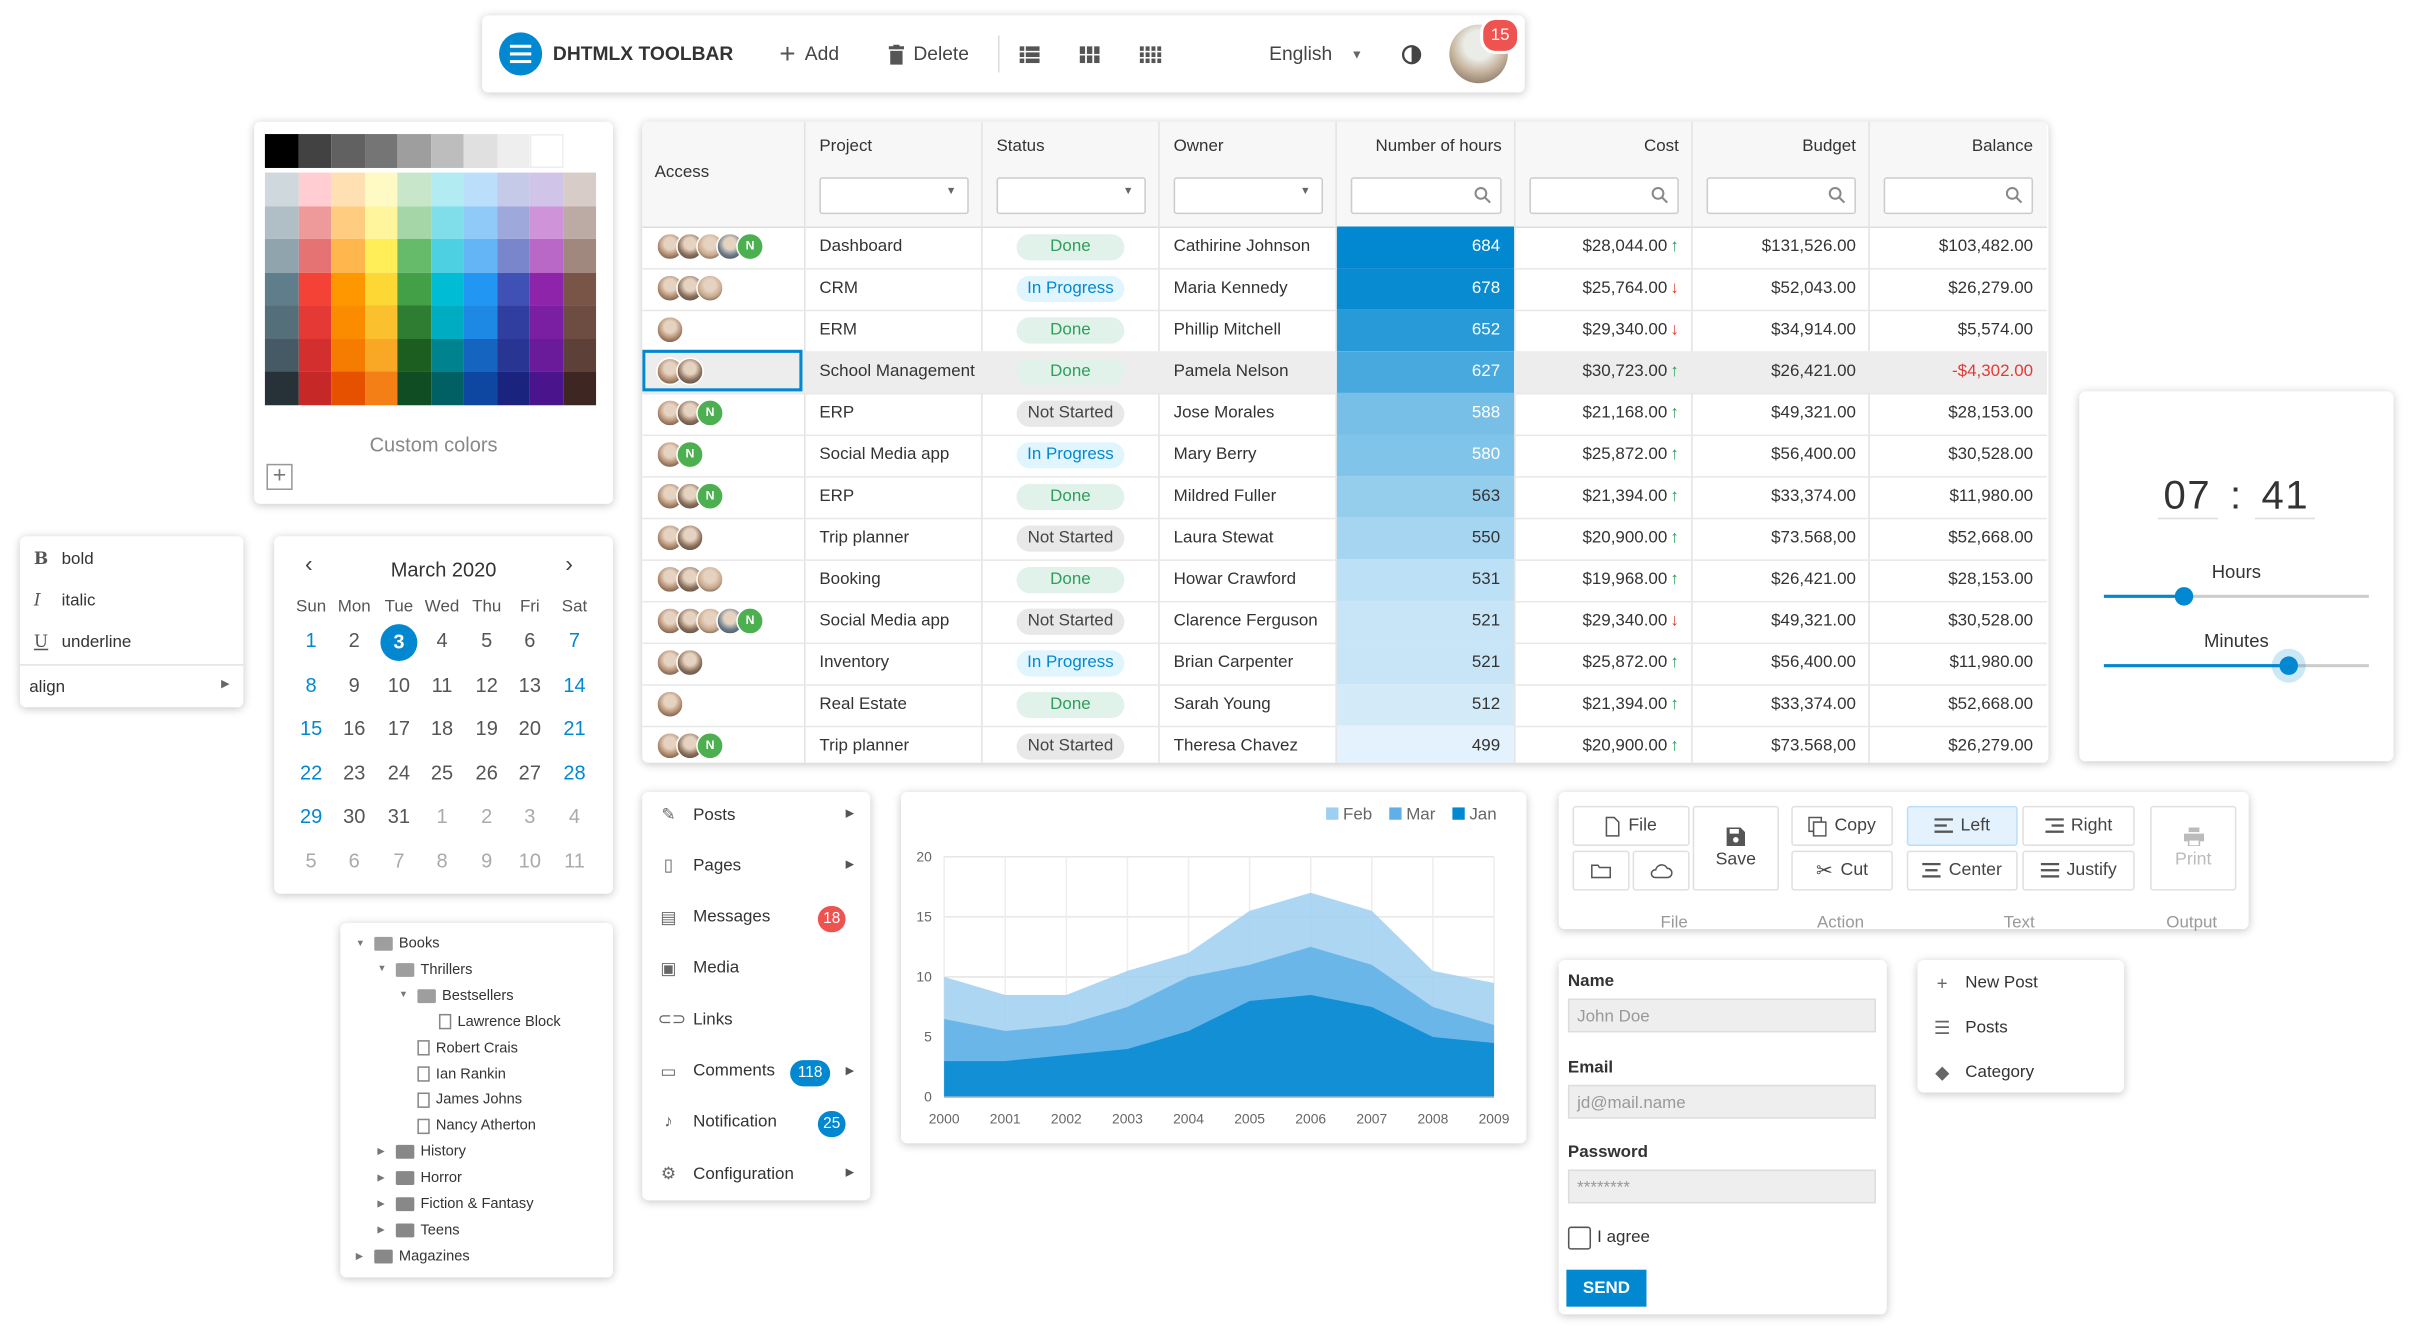 The width and height of the screenshot is (2412, 1336). Describe the element at coordinates (2184, 596) in the screenshot. I see `hours-slider-thumb` at that location.